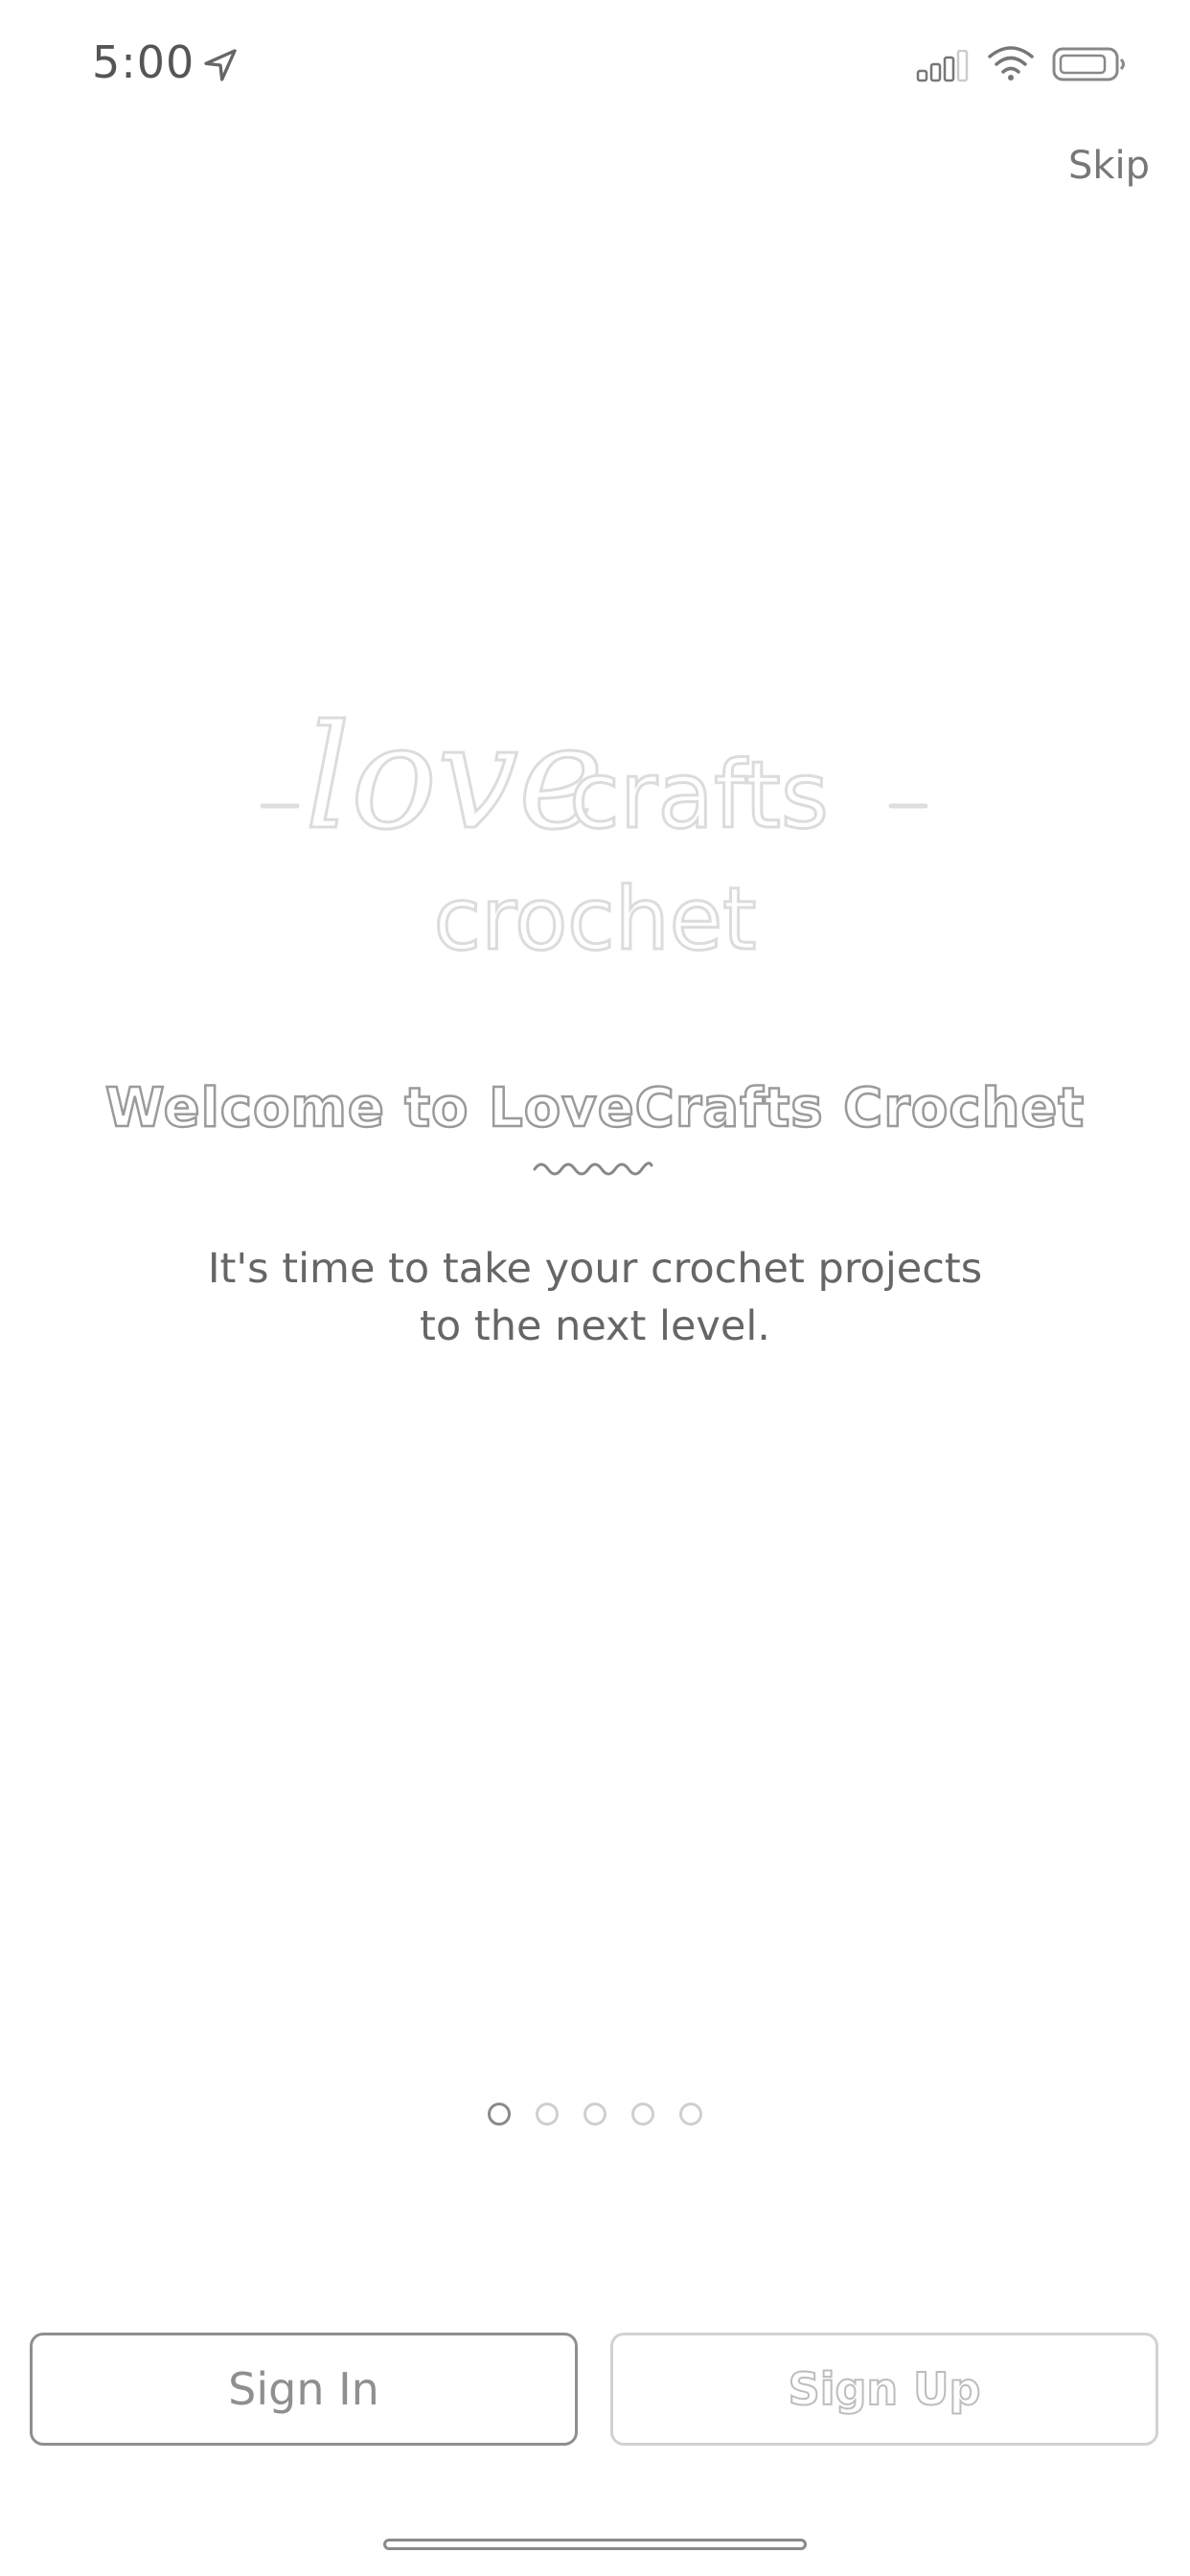 This screenshot has width=1190, height=2576. Describe the element at coordinates (221, 65) in the screenshot. I see `location-arrow-icon` at that location.